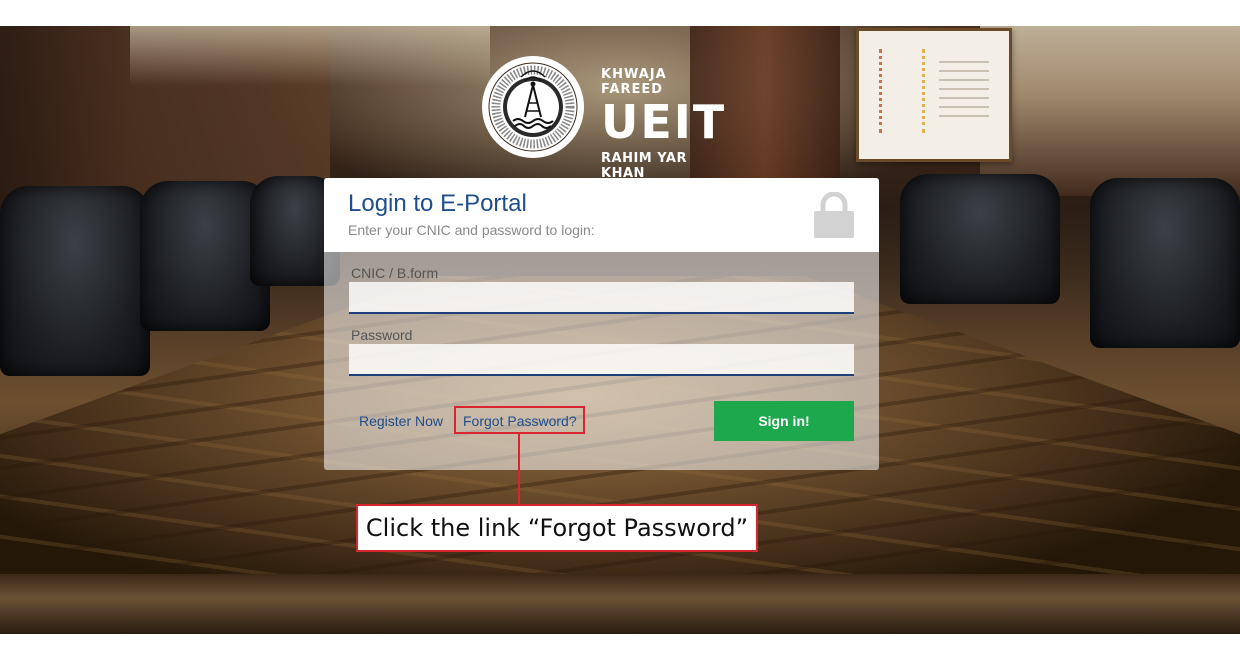 This screenshot has width=1240, height=660. Describe the element at coordinates (437, 203) in the screenshot. I see `login-title: Login to E-Portal` at that location.